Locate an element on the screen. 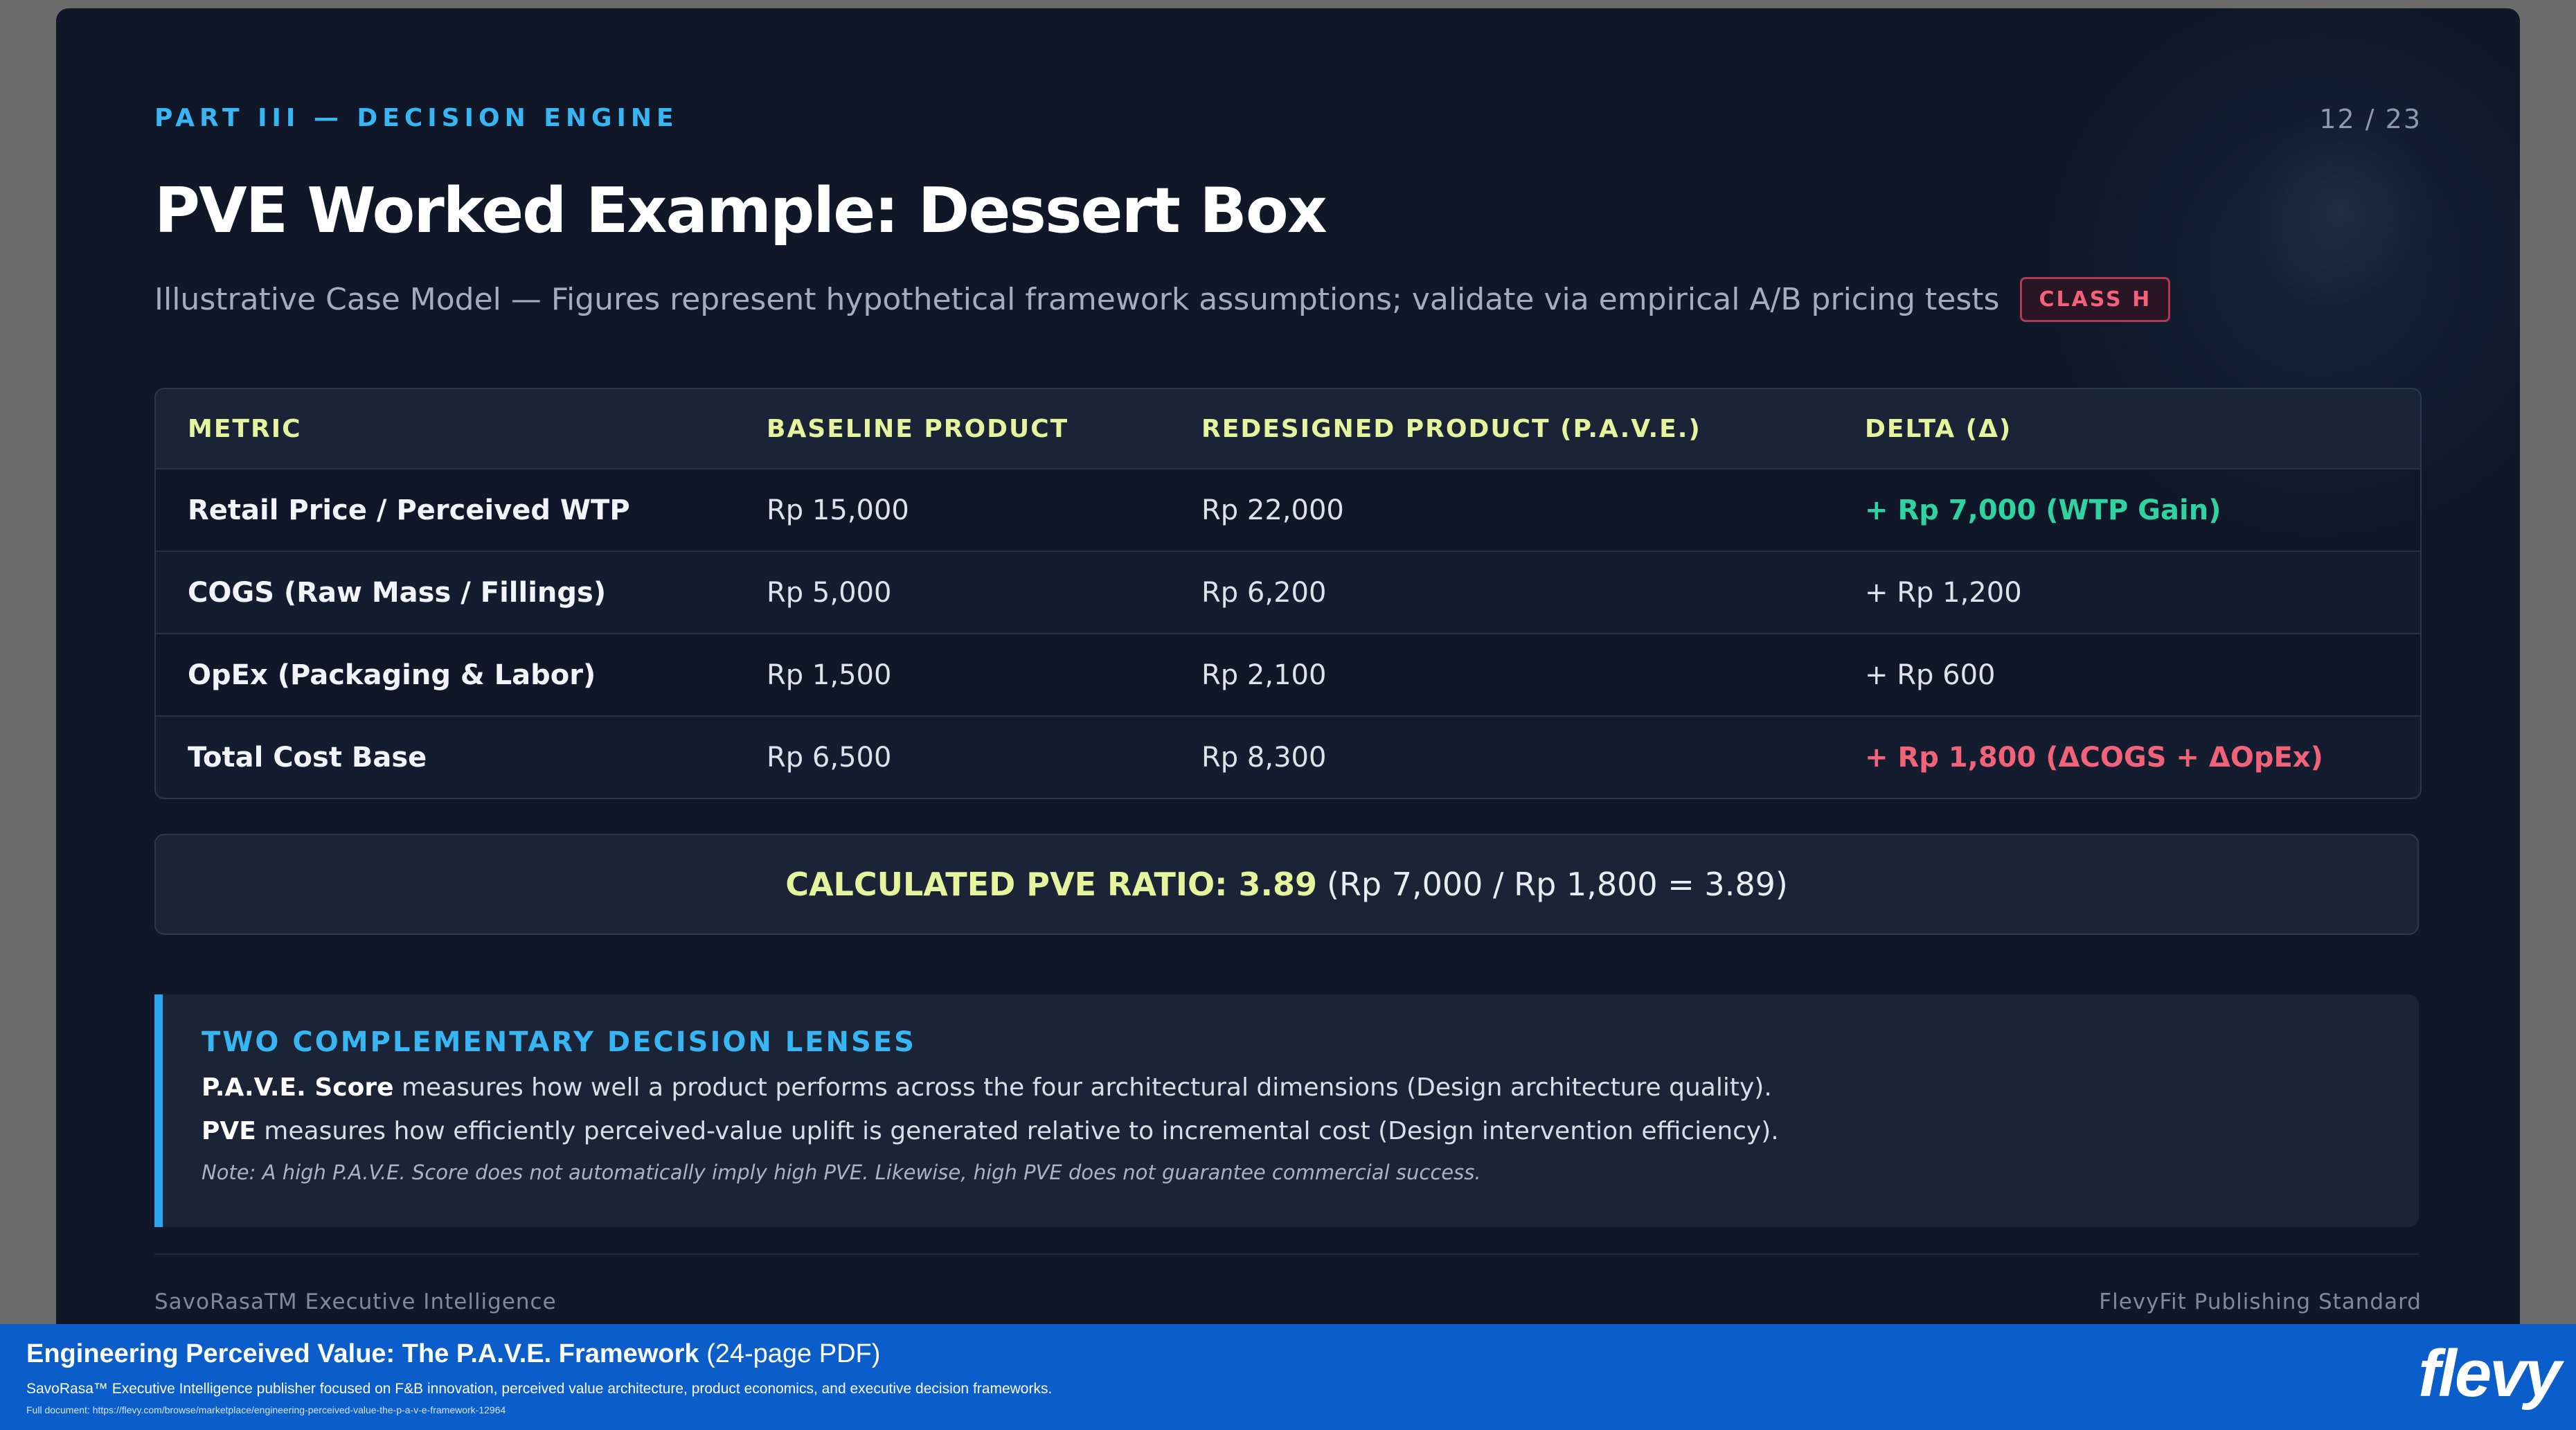  pve-ratio-calculation: (Rp 7,000 / Rp 1,800 = 3.89) is located at coordinates (1557, 884).